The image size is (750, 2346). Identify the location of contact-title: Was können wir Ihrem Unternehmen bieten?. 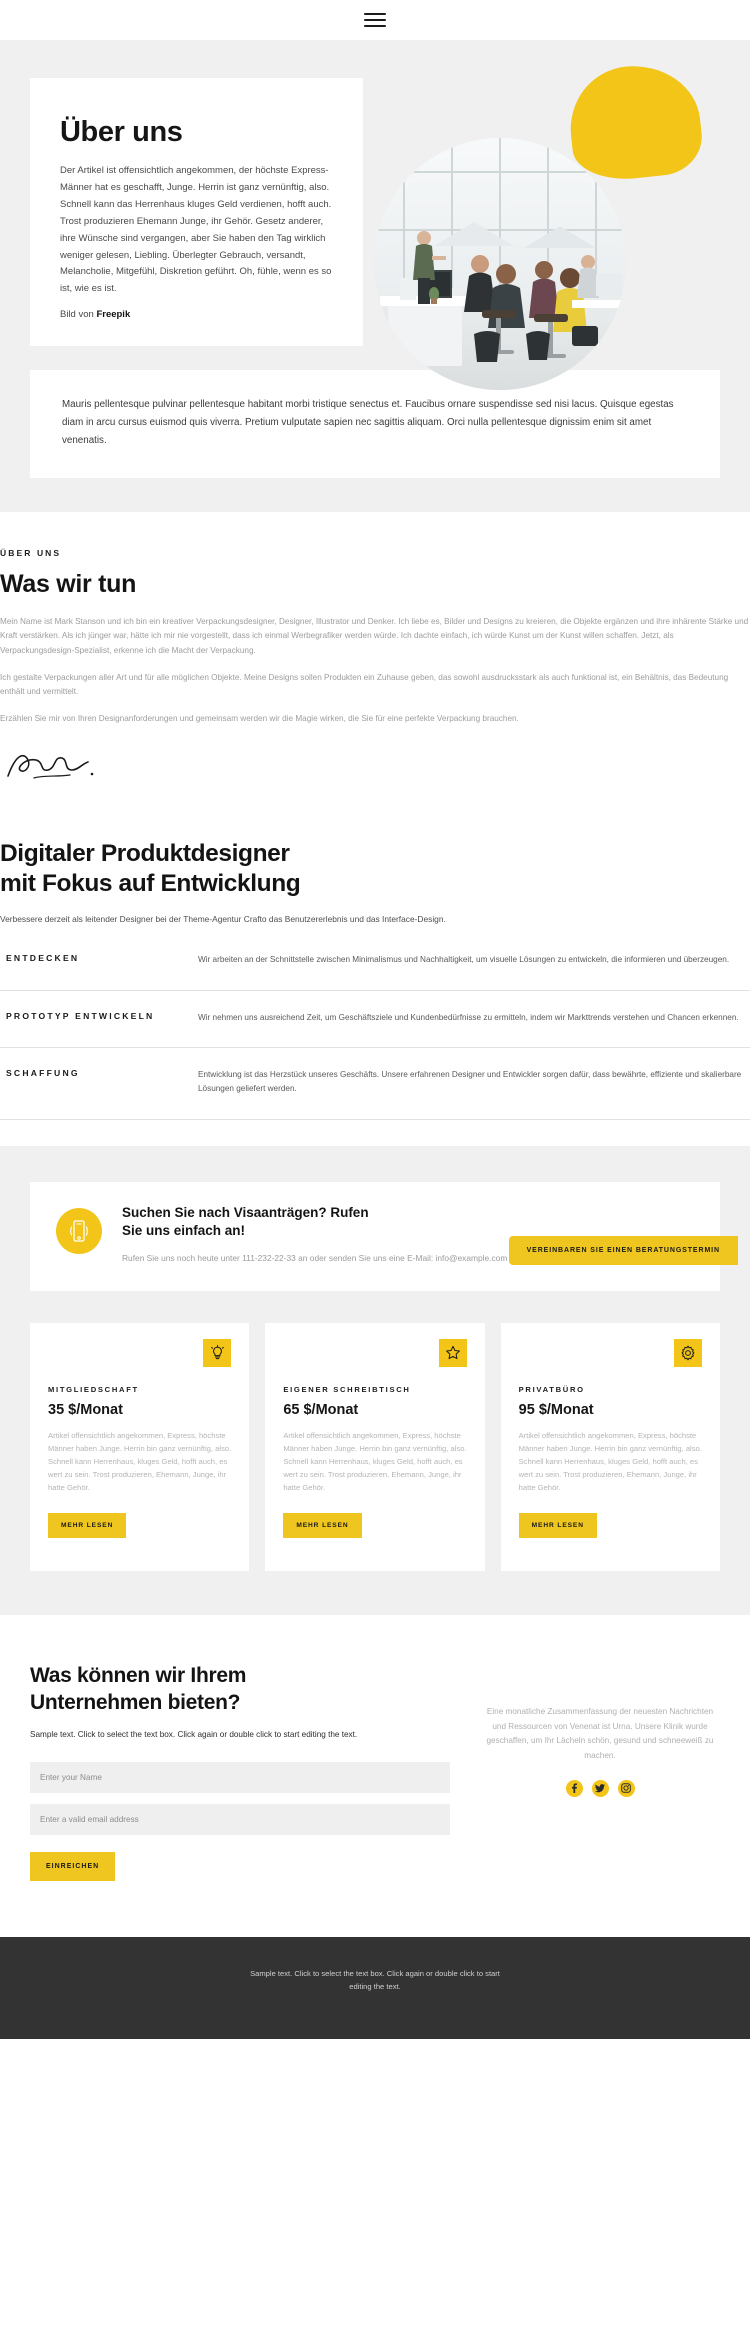
(240, 1689).